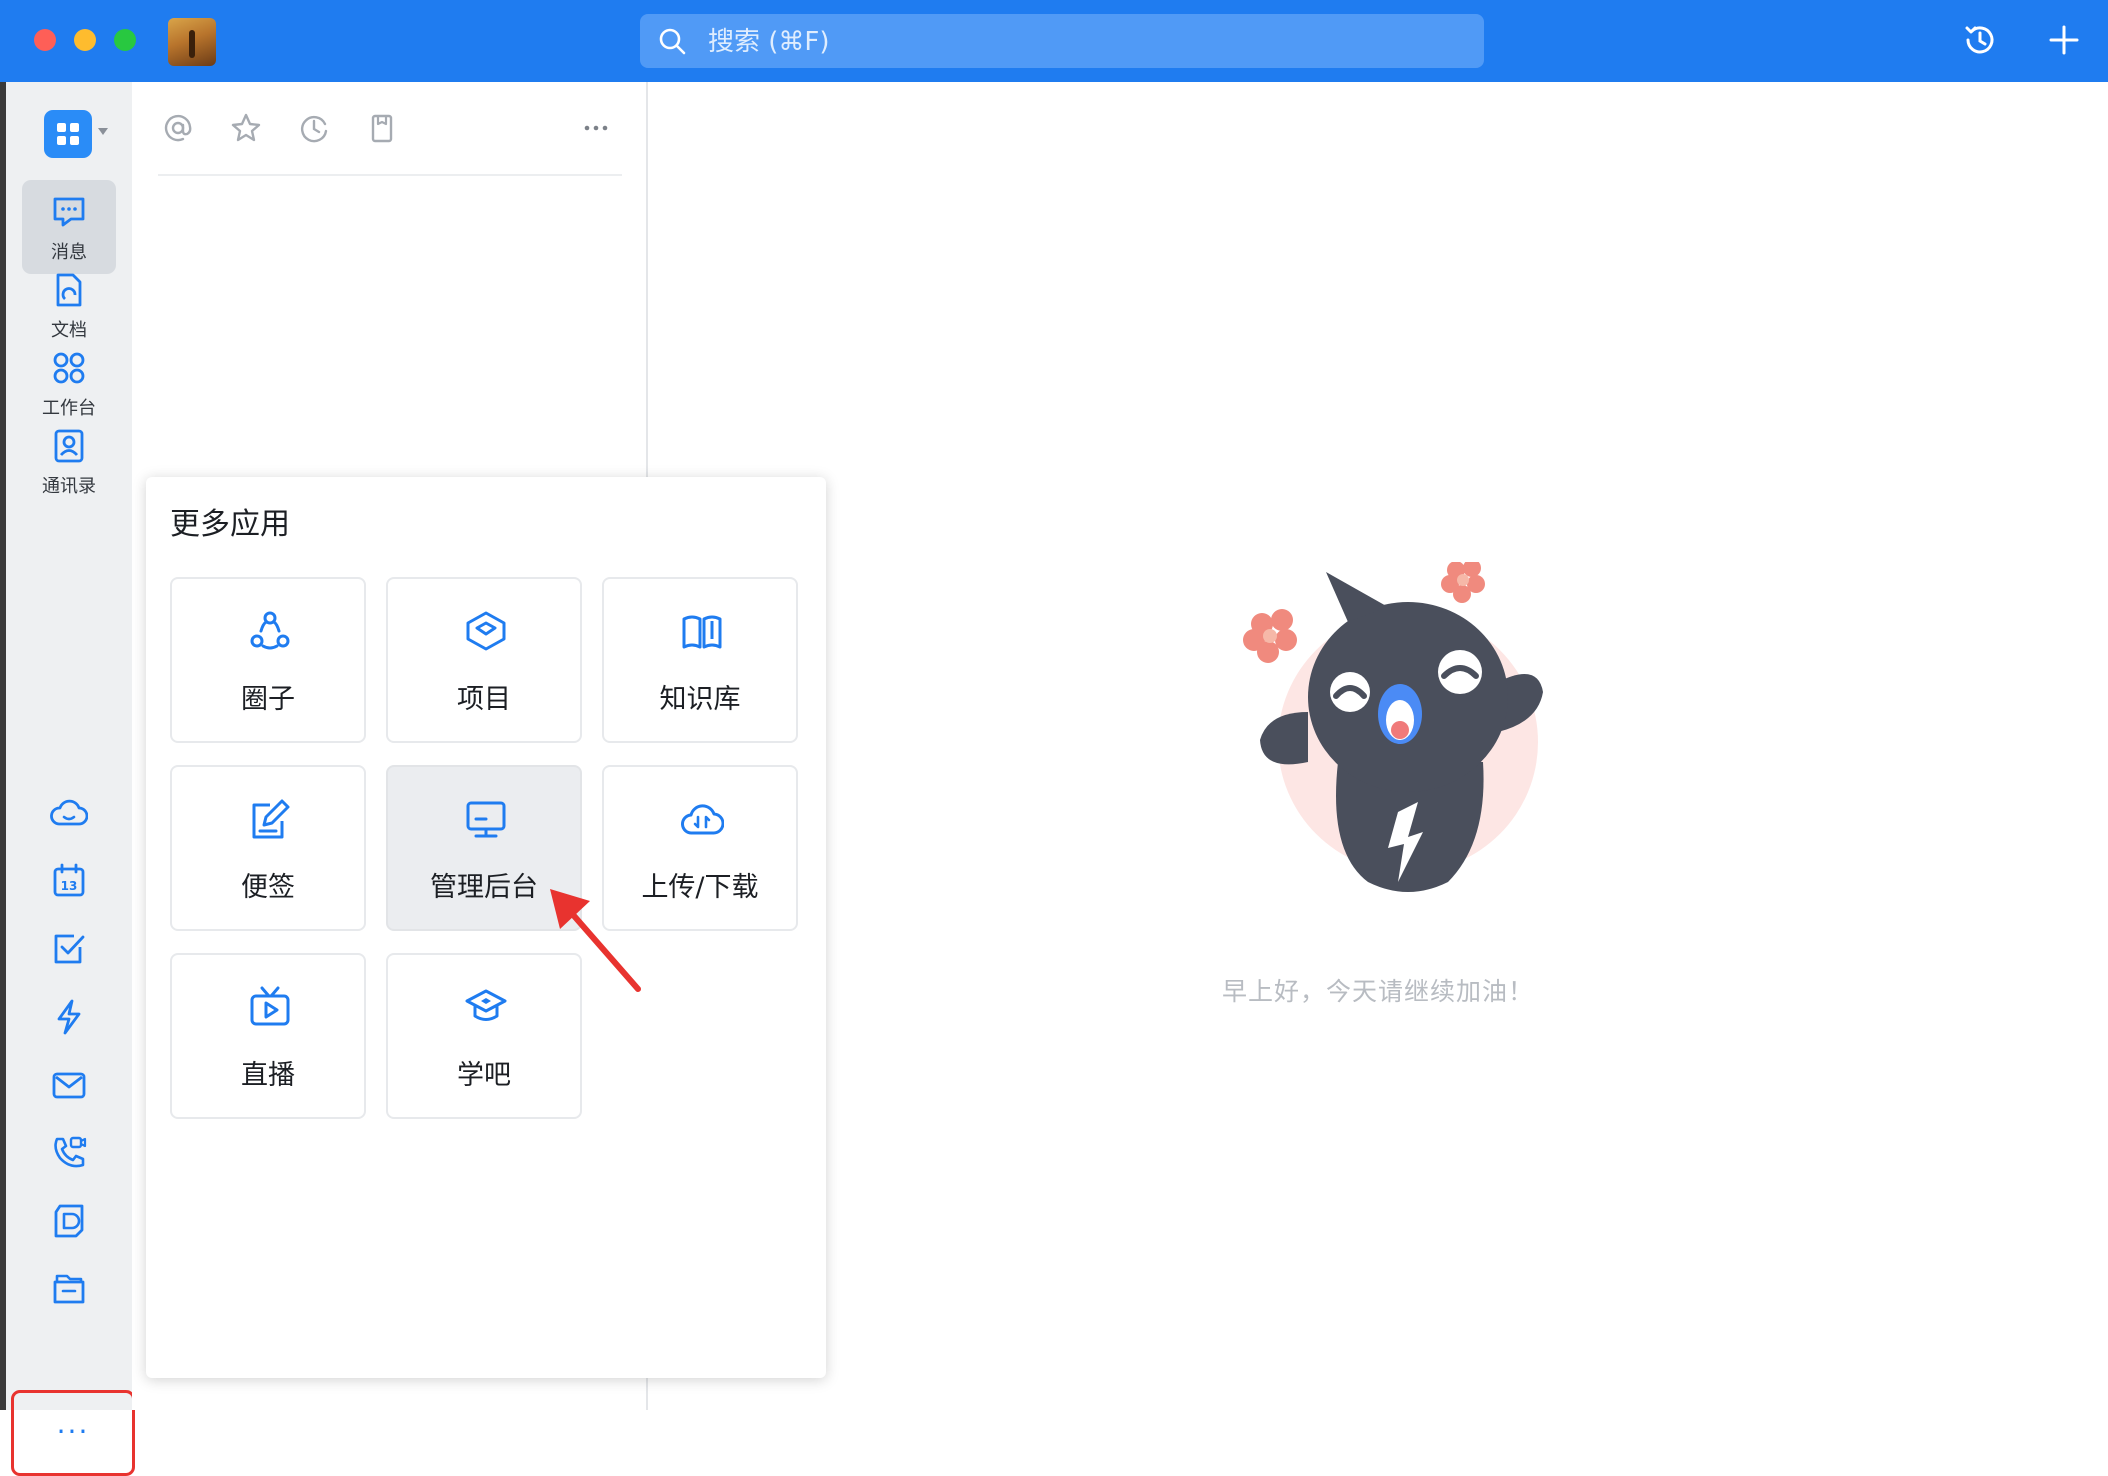  I want to click on more-horizontal-icon: ···, so click(73, 1431).